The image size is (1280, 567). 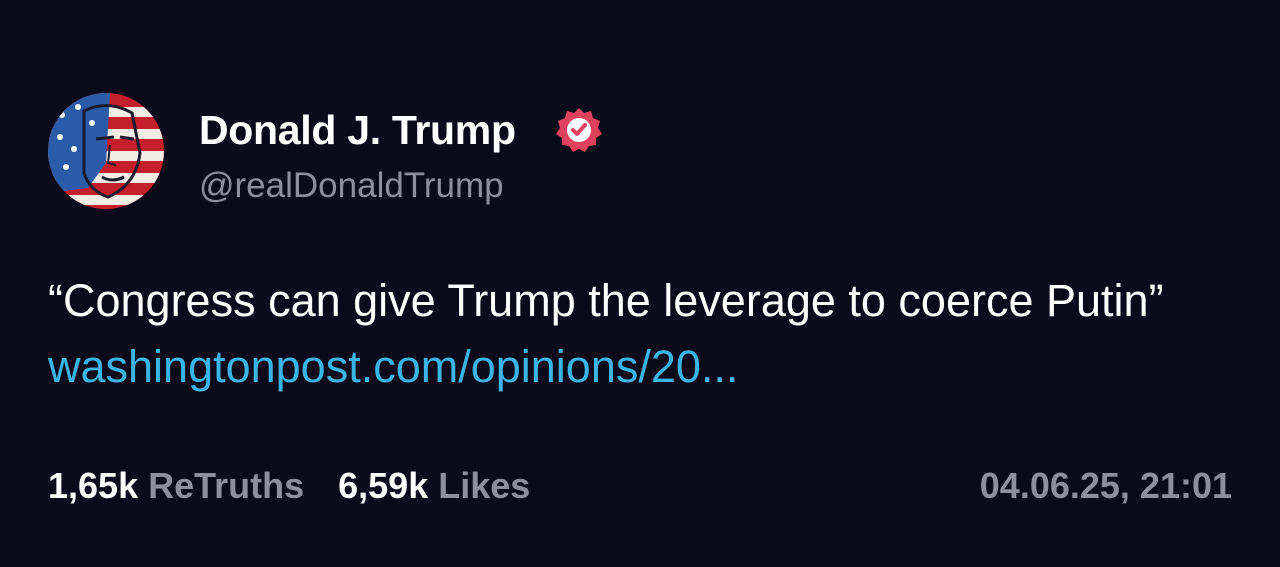 What do you see at coordinates (357, 130) in the screenshot?
I see `display-name: Donald J. Trump` at bounding box center [357, 130].